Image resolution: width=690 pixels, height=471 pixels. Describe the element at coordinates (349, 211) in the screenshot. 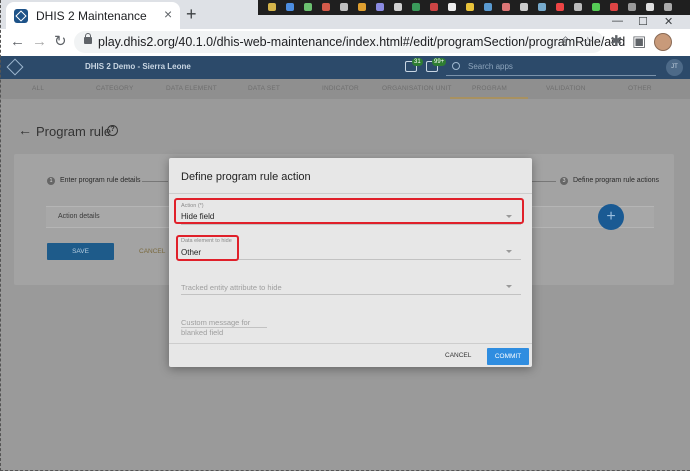

I see `highlight-box-action` at that location.